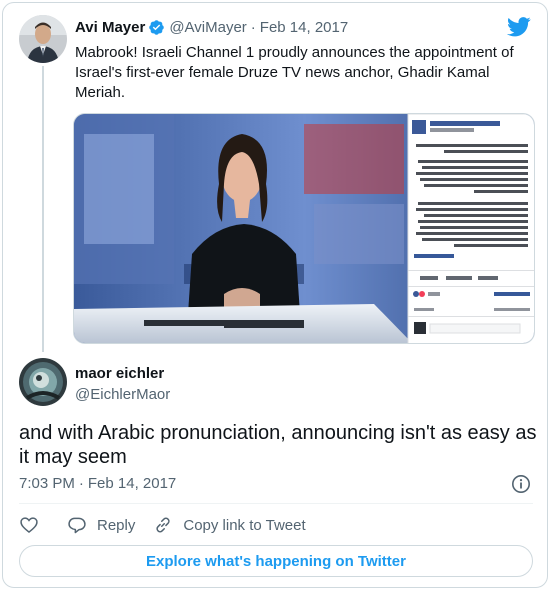 Image resolution: width=550 pixels, height=591 pixels. I want to click on twitter-bird-icon, so click(519, 27).